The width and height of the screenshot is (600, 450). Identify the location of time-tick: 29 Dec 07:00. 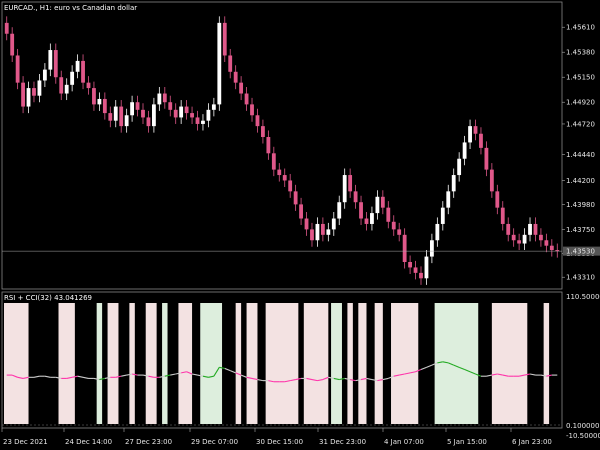
(214, 442).